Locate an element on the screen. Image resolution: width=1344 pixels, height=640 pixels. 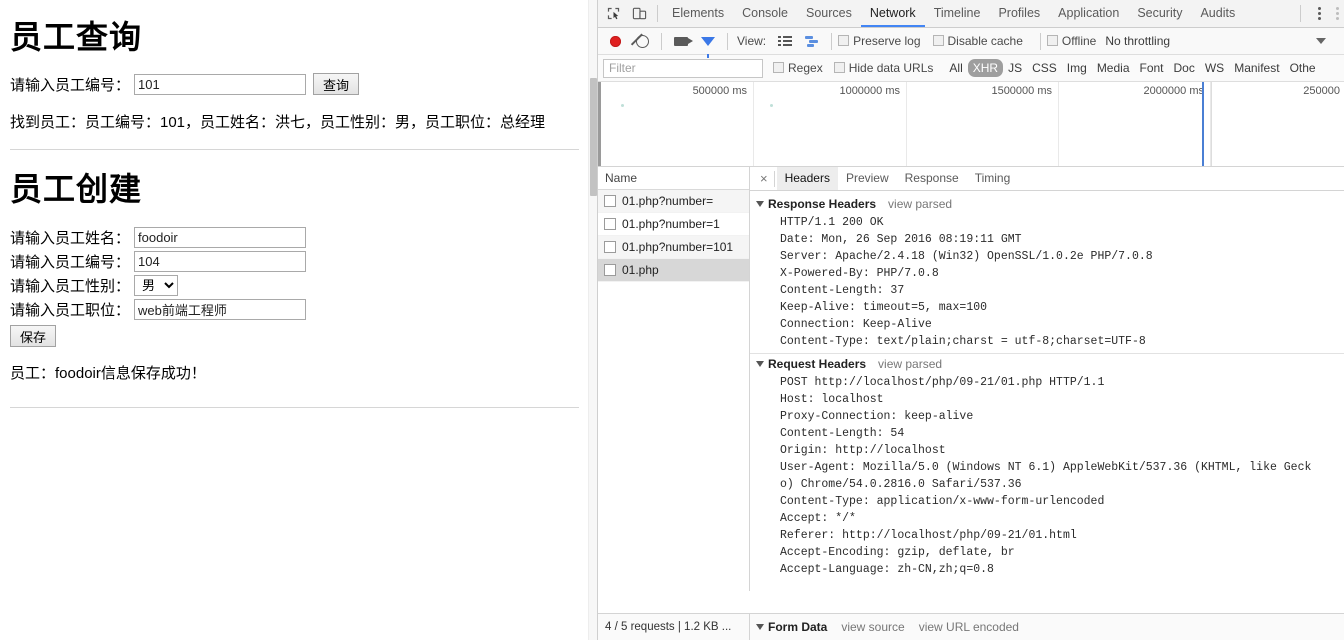
tab-headers: Headers is located at coordinates (807, 178).